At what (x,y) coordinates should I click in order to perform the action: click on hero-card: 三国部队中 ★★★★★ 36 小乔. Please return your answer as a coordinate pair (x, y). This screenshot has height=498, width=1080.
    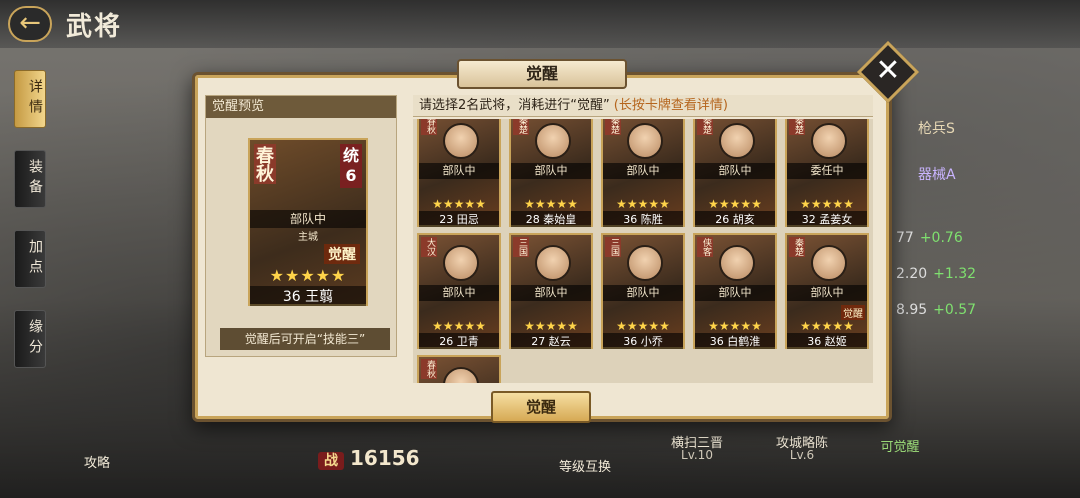
    Looking at the image, I should click on (643, 291).